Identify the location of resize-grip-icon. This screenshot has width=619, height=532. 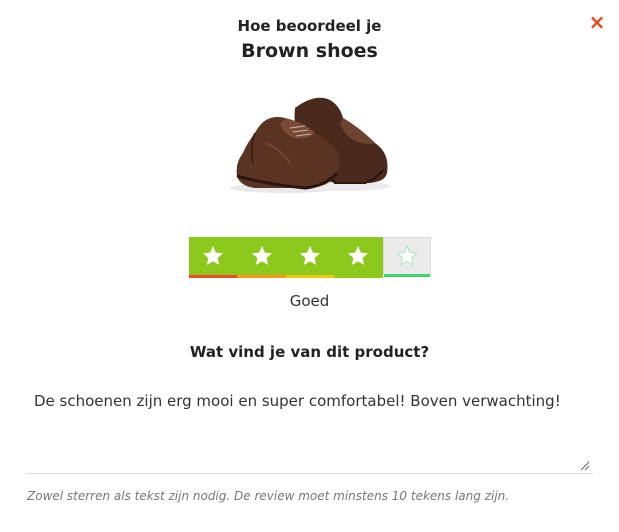
(585, 466).